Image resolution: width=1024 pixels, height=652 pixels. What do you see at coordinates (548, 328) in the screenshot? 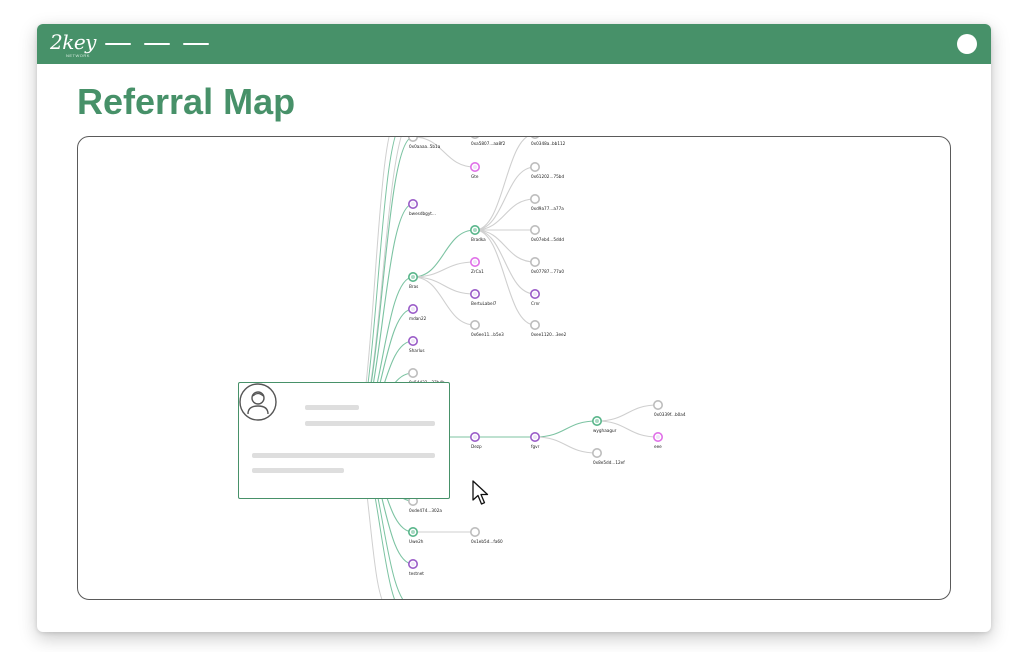
I see `node-top17: 0xee1120...3ee2` at bounding box center [548, 328].